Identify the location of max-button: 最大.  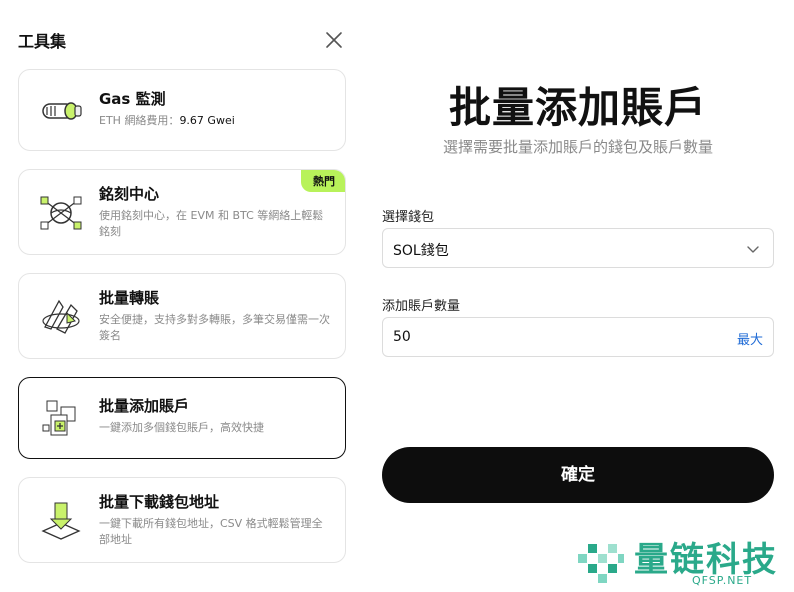
(750, 338).